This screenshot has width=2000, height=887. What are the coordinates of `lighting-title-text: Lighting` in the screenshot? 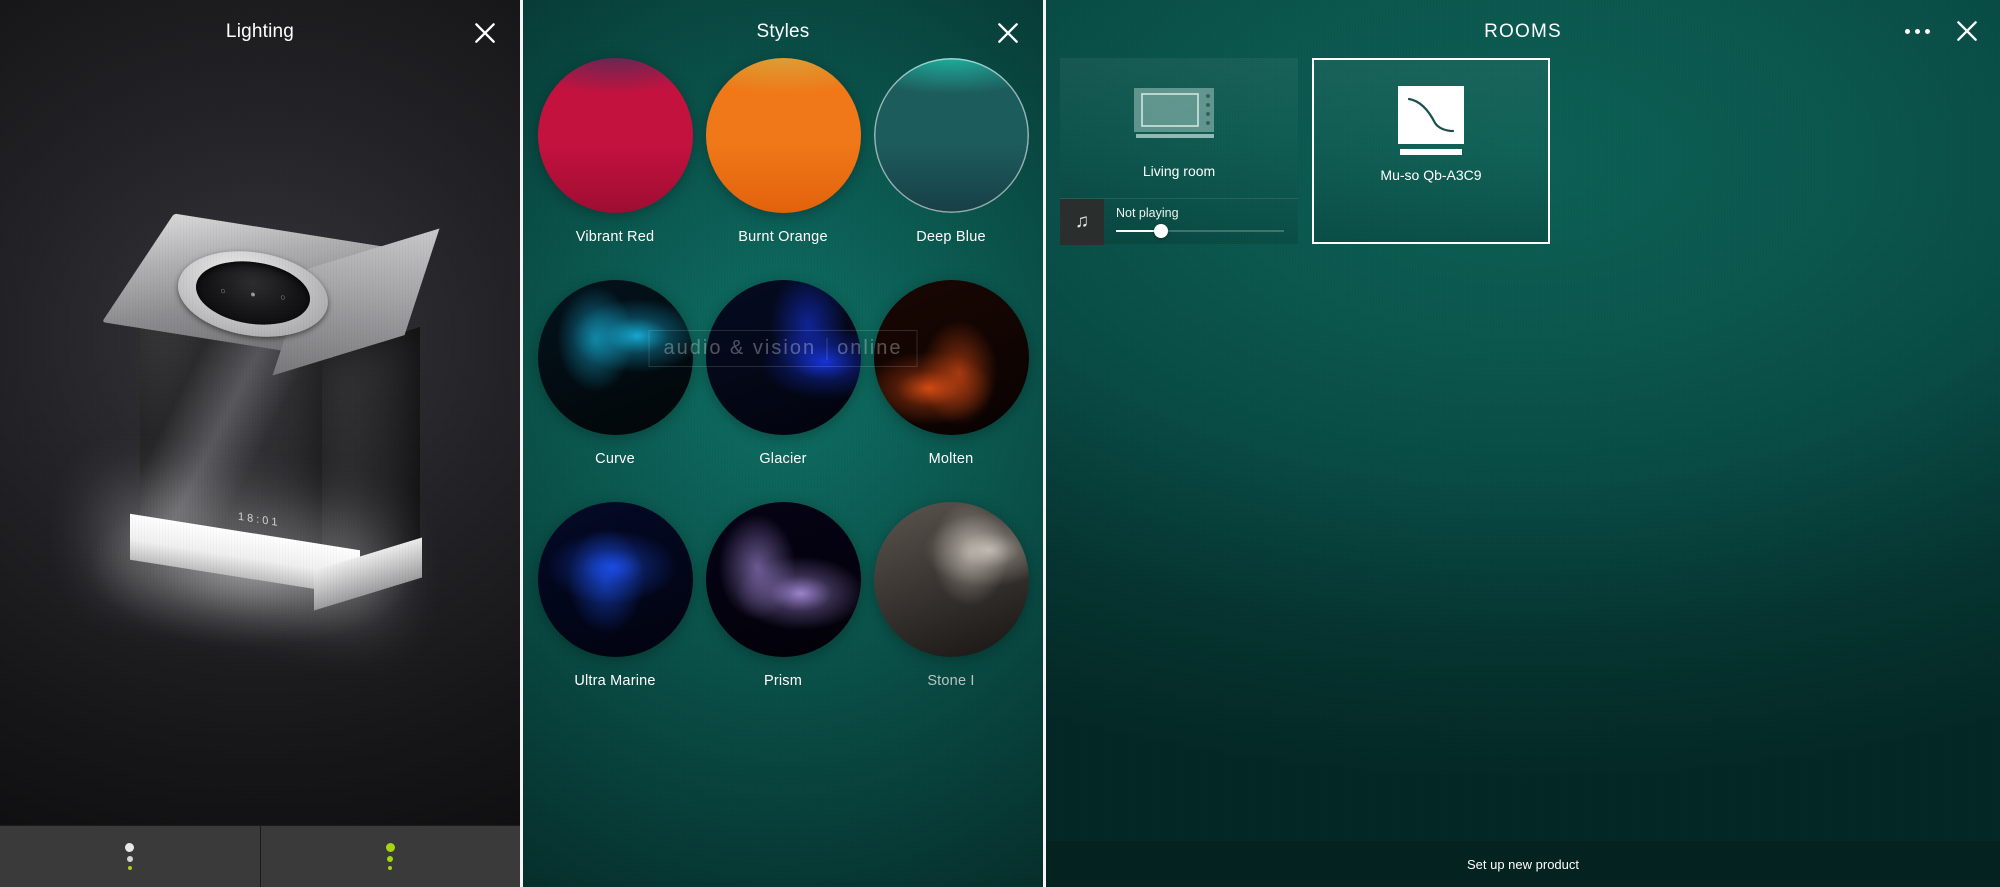 It's located at (260, 31).